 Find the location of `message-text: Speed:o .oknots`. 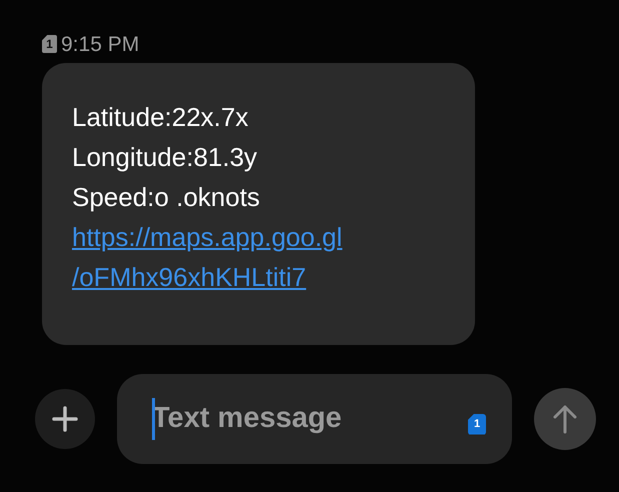

message-text: Speed:o .oknots is located at coordinates (166, 197).